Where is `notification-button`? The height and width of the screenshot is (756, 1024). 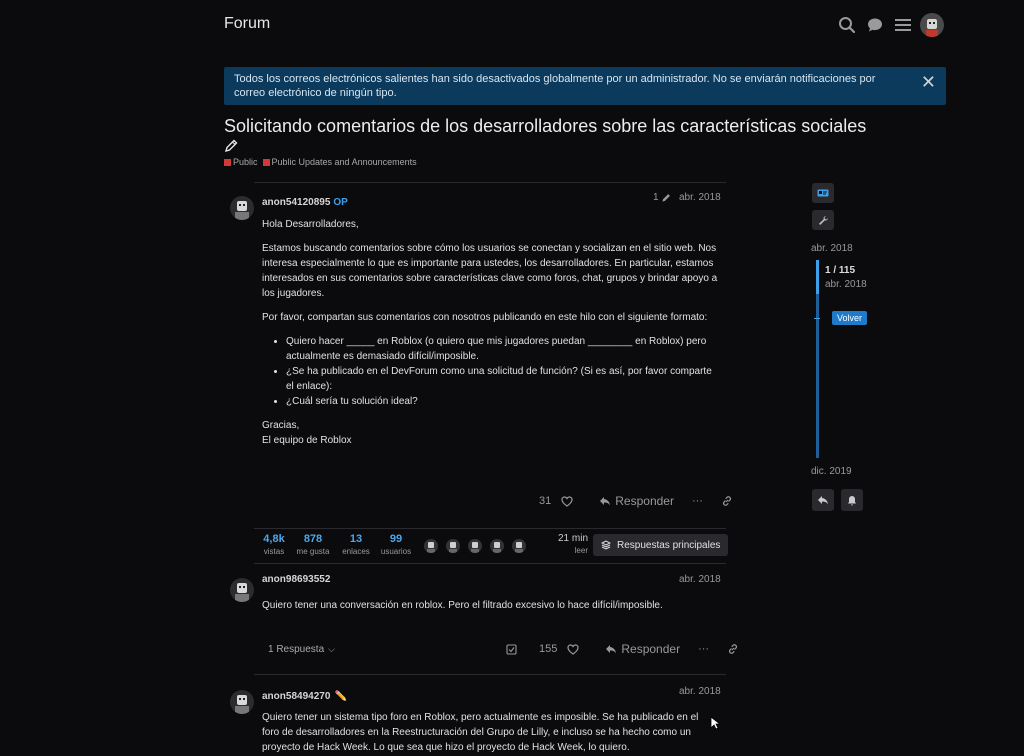 notification-button is located at coordinates (852, 500).